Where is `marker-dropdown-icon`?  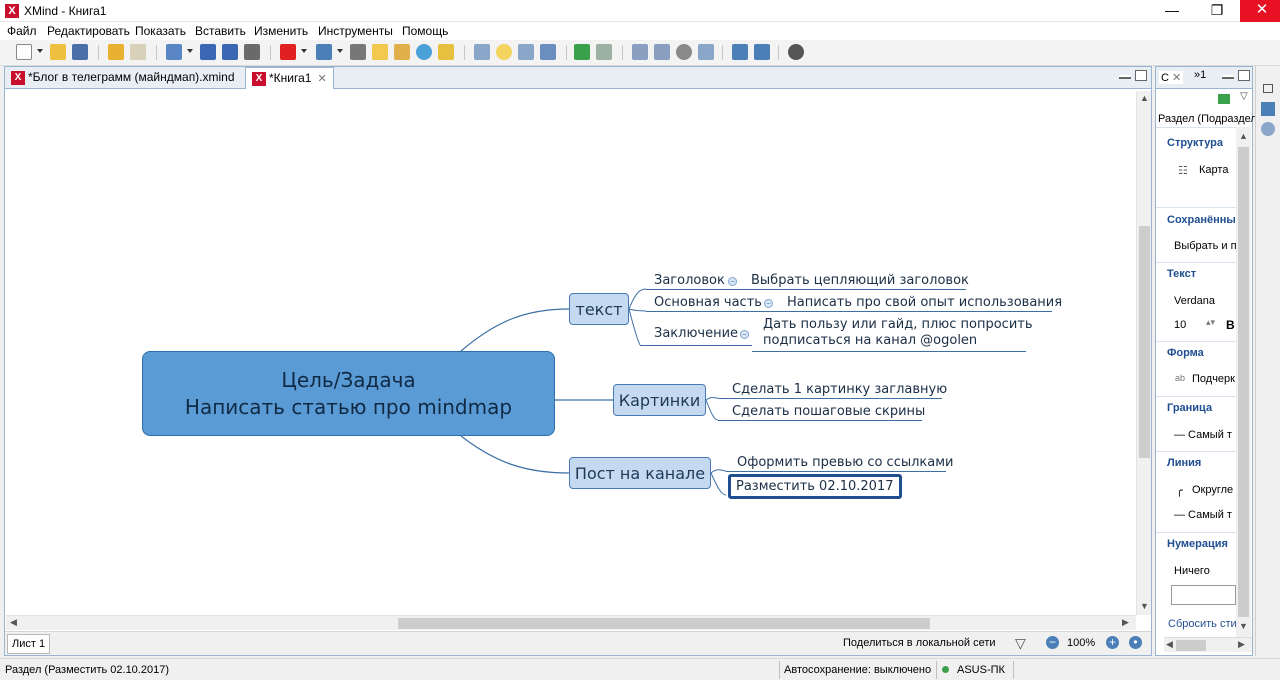 marker-dropdown-icon is located at coordinates (304, 51).